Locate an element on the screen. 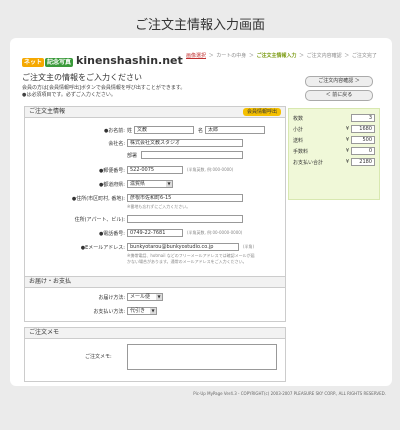 This screenshot has height=430, width=400. address2-label: 住所(アパート、ビル): is located at coordinates (99, 219).